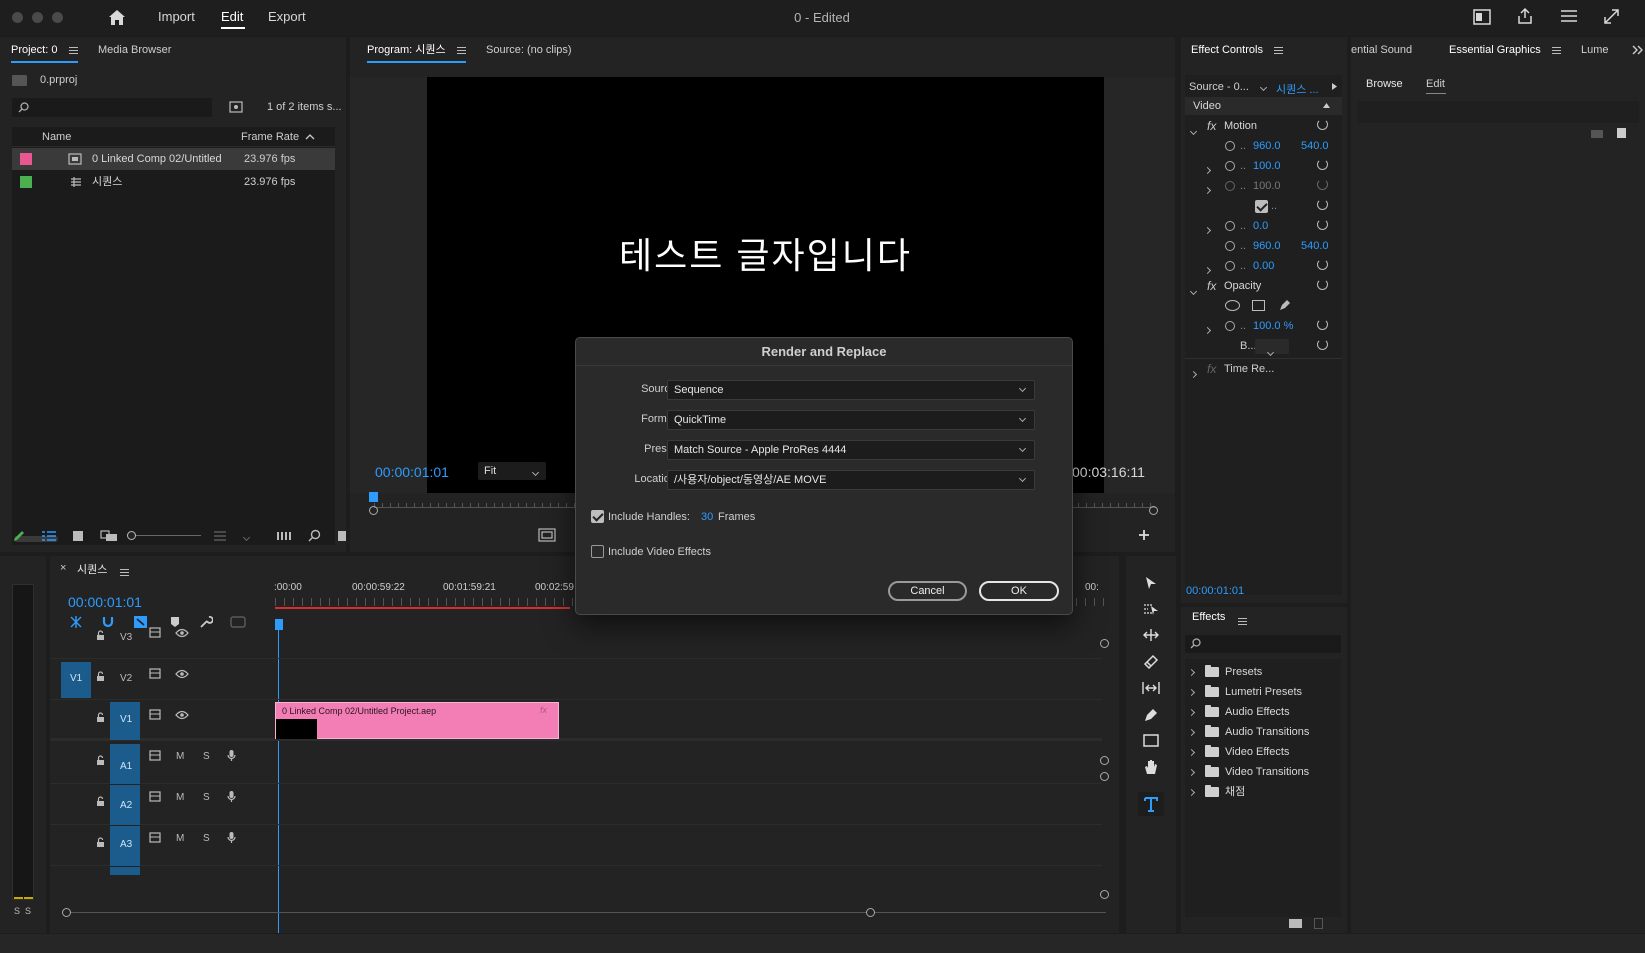 Image resolution: width=1645 pixels, height=953 pixels. Describe the element at coordinates (131, 535) in the screenshot. I see `zoom-slider-handle` at that location.